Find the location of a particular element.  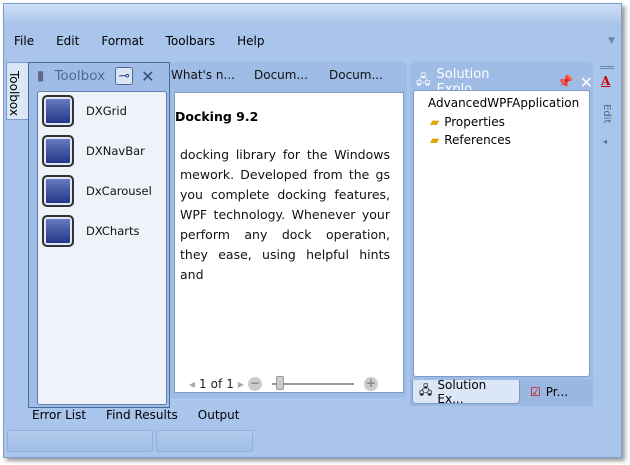

pager: ◂ 1 of 1 ▸ − + is located at coordinates (283, 383).